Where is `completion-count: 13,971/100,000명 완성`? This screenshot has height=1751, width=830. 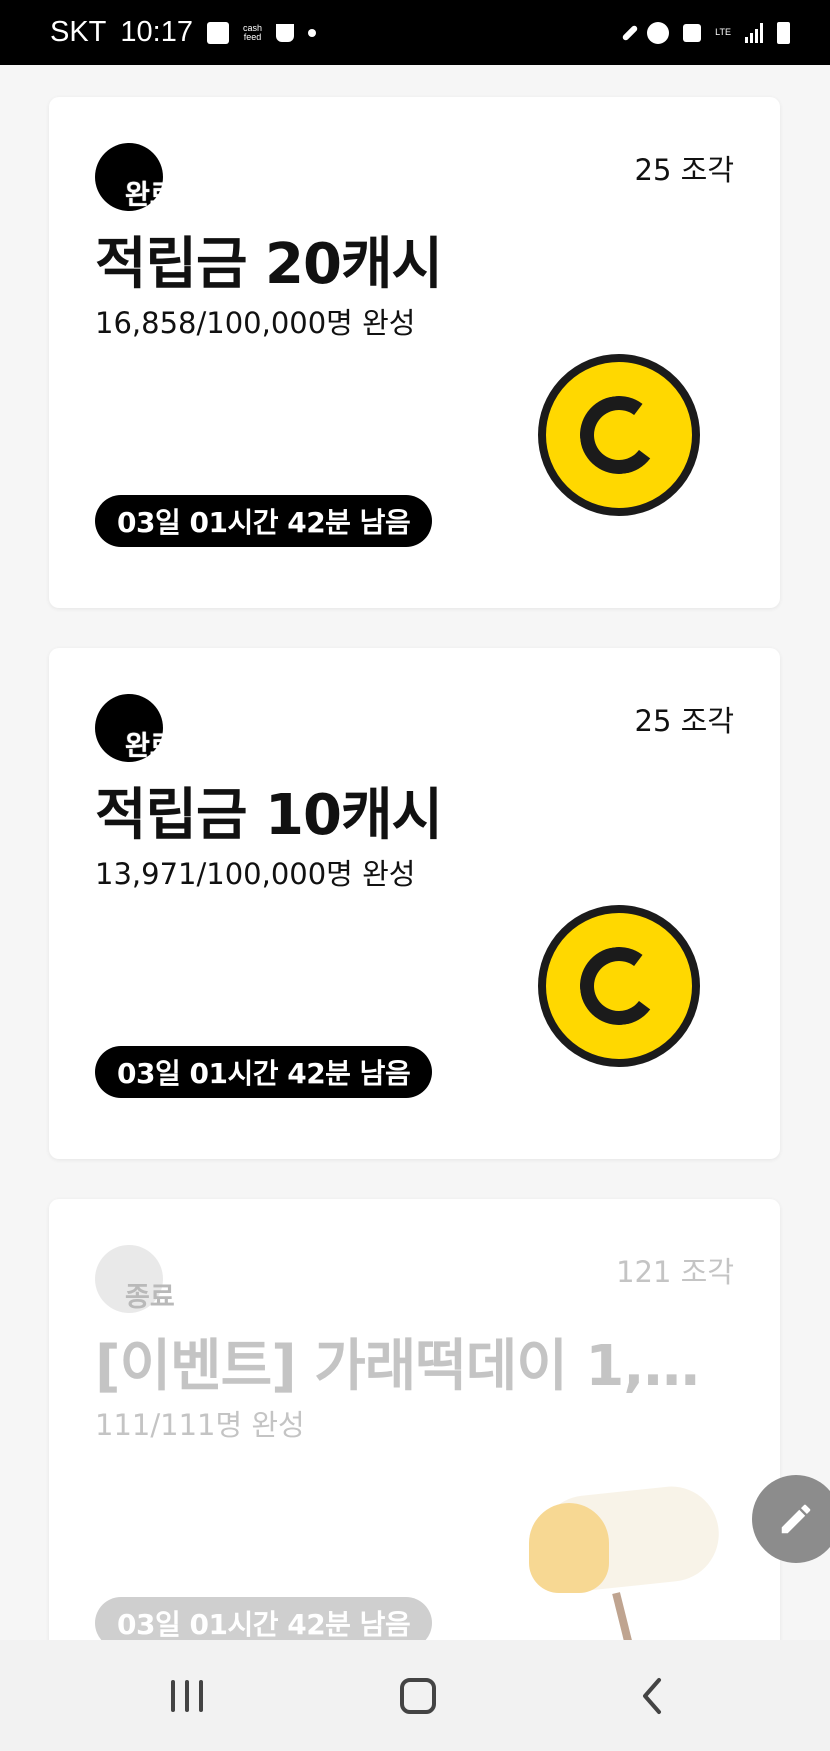 completion-count: 13,971/100,000명 완성 is located at coordinates (255, 874).